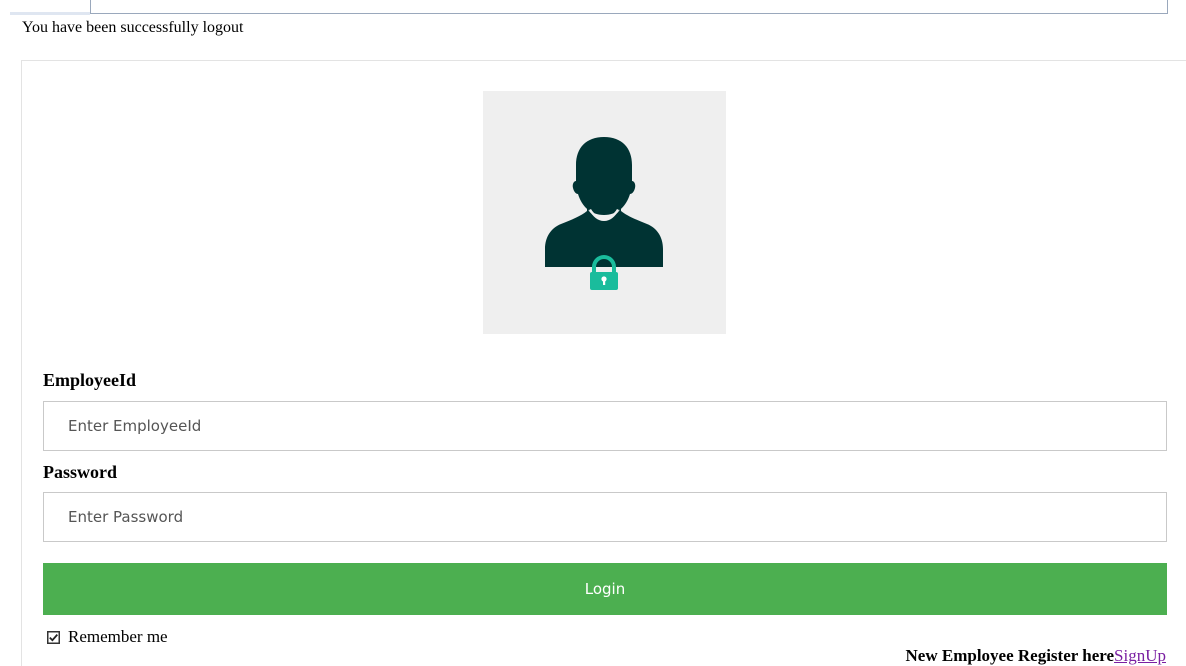 This screenshot has height=666, width=1186. I want to click on avatar-image, so click(604, 212).